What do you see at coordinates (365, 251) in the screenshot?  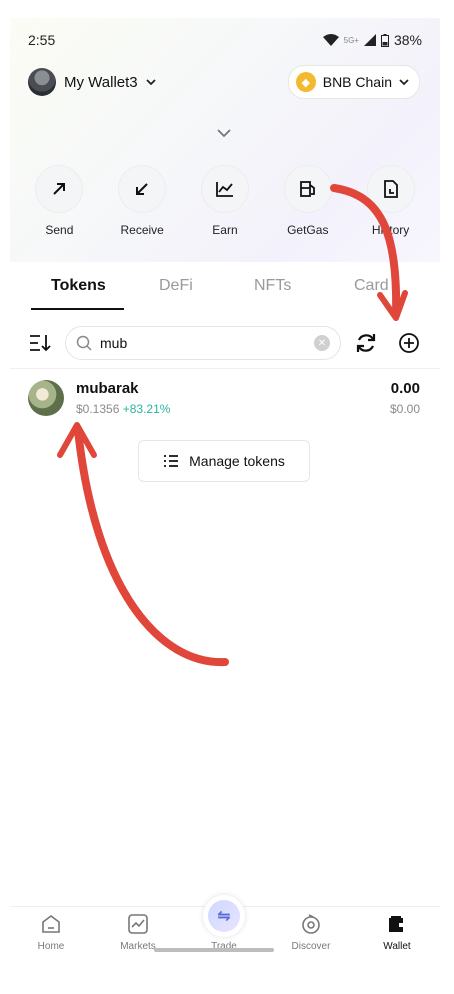 I see `annotation-arrow-to-add` at bounding box center [365, 251].